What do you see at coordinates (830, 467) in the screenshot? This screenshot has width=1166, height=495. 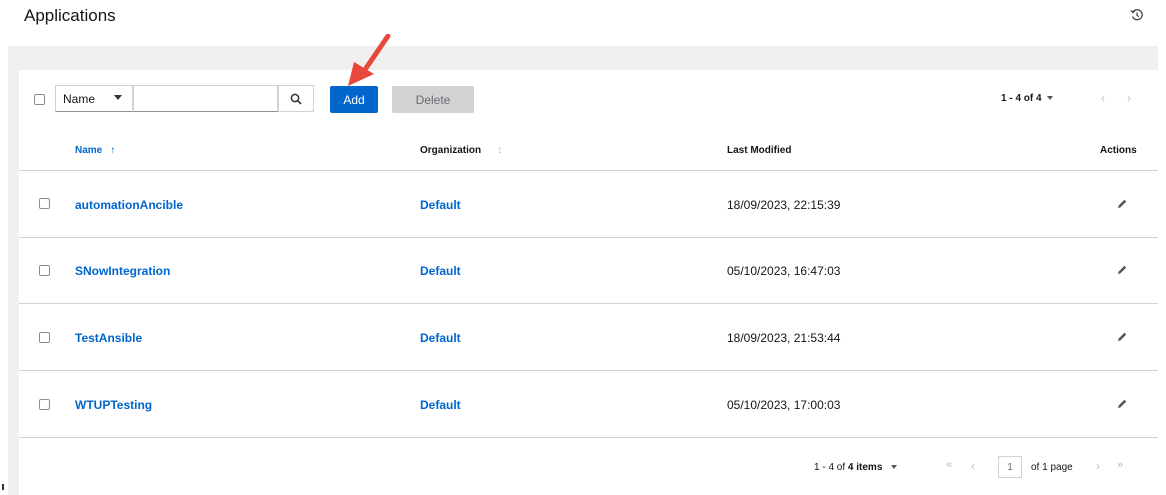 I see `footer-range-prefix: 1 - 4 of` at bounding box center [830, 467].